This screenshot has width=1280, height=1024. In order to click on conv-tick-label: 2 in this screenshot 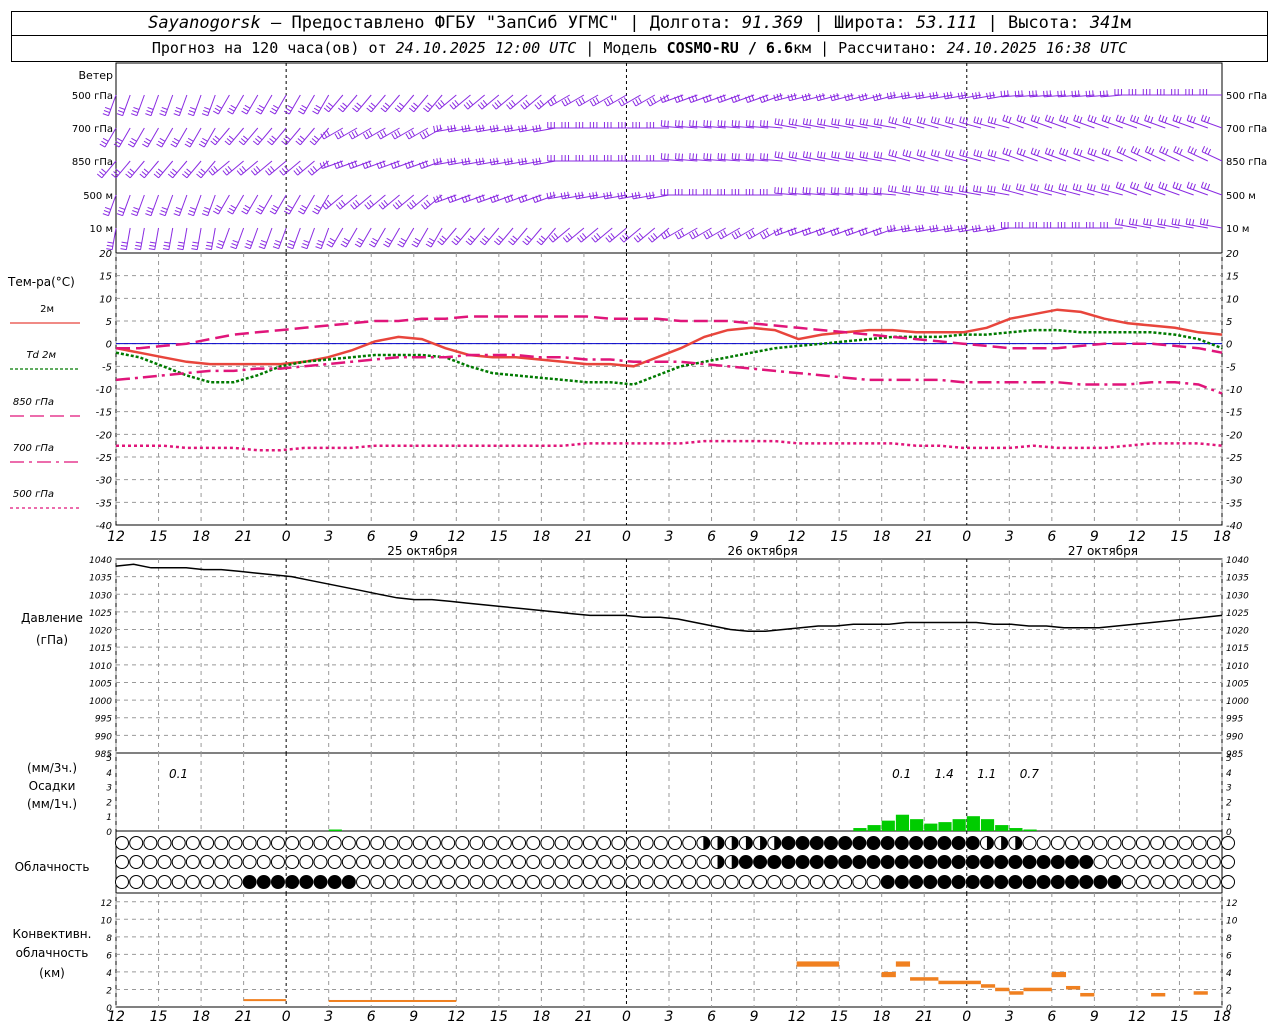, I will do `click(109, 991)`.